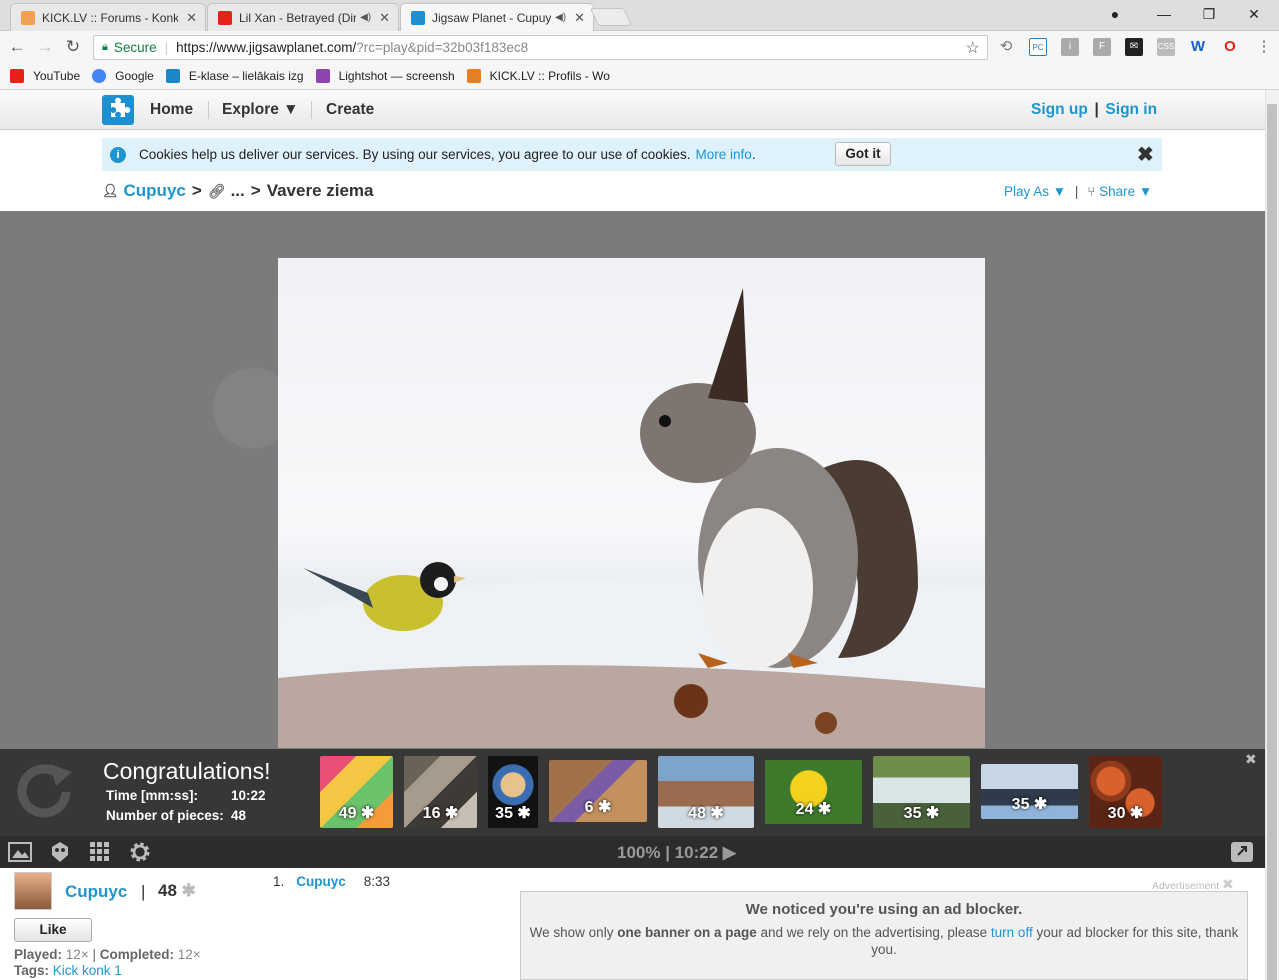 The image size is (1279, 980). Describe the element at coordinates (260, 110) in the screenshot. I see `nav-explore: Explore ▼` at that location.